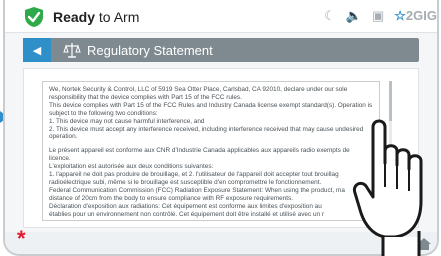  I want to click on volume-icon: 🔈, so click(354, 16).